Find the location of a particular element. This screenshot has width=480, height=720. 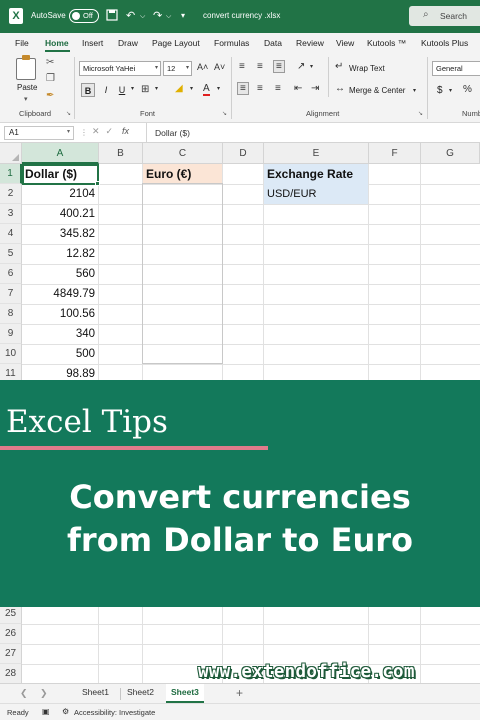

row-header-4: 4 is located at coordinates (11, 234).